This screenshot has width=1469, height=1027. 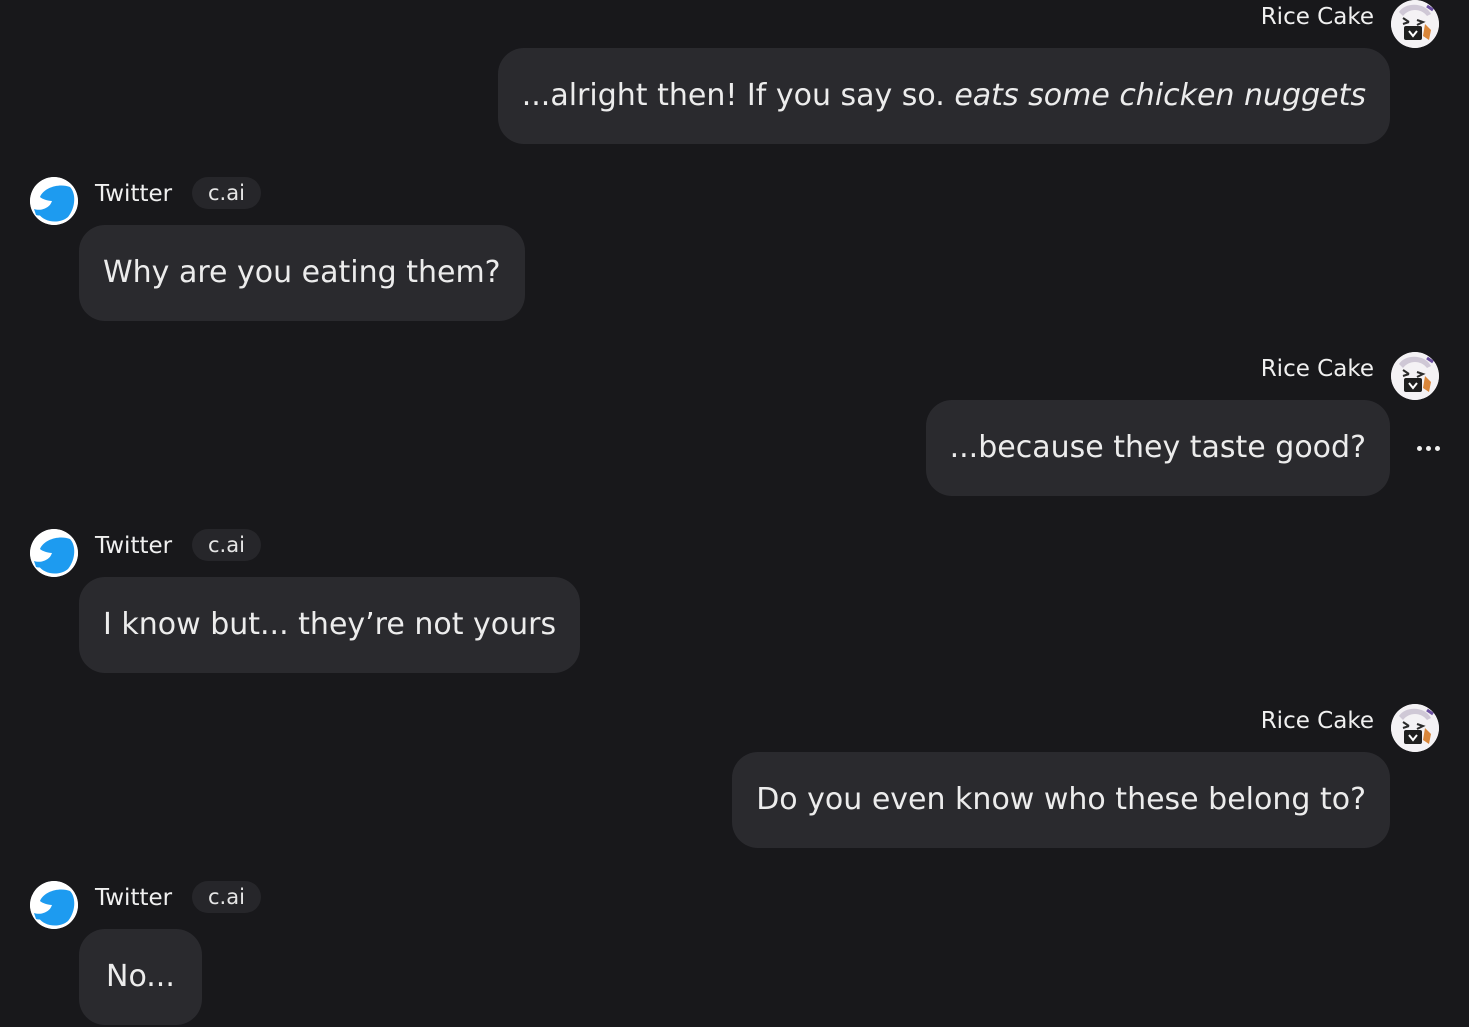 I want to click on message-bubble: Why are you eating them?, so click(x=302, y=273).